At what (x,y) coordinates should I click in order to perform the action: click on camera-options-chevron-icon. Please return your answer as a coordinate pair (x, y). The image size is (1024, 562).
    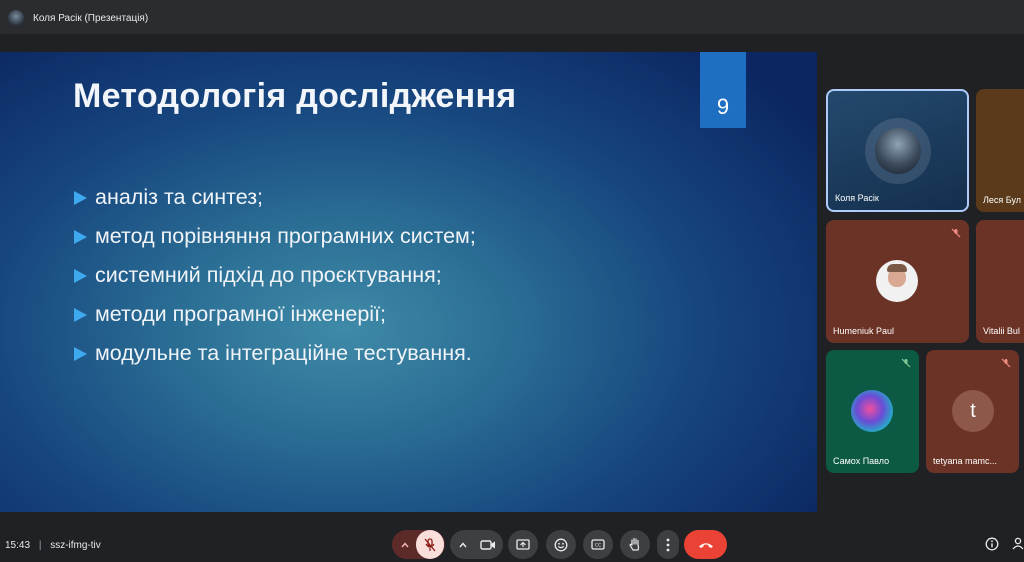
    Looking at the image, I should click on (463, 544).